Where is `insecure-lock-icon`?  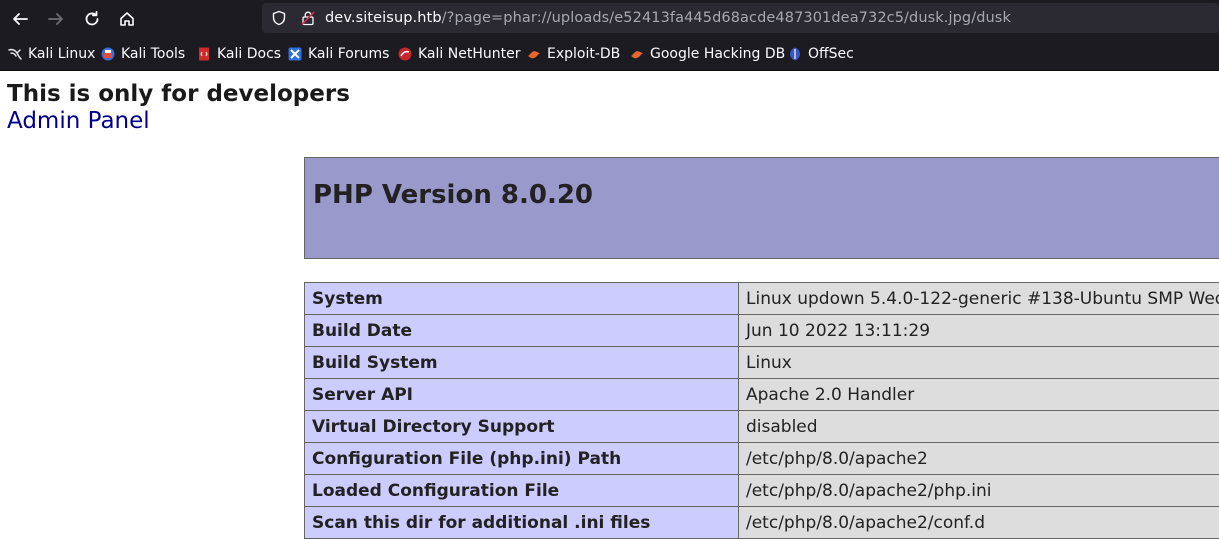 insecure-lock-icon is located at coordinates (308, 18).